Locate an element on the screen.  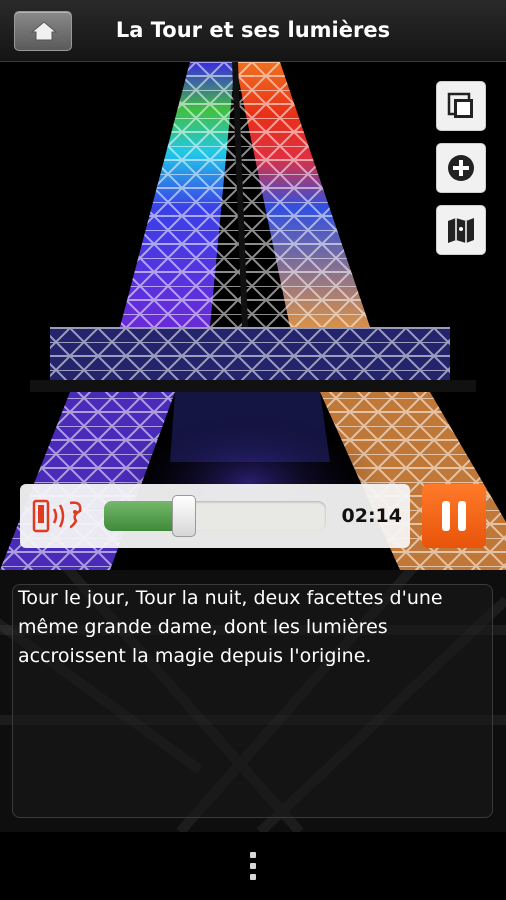
elapsed-time: 02:14 is located at coordinates (371, 516).